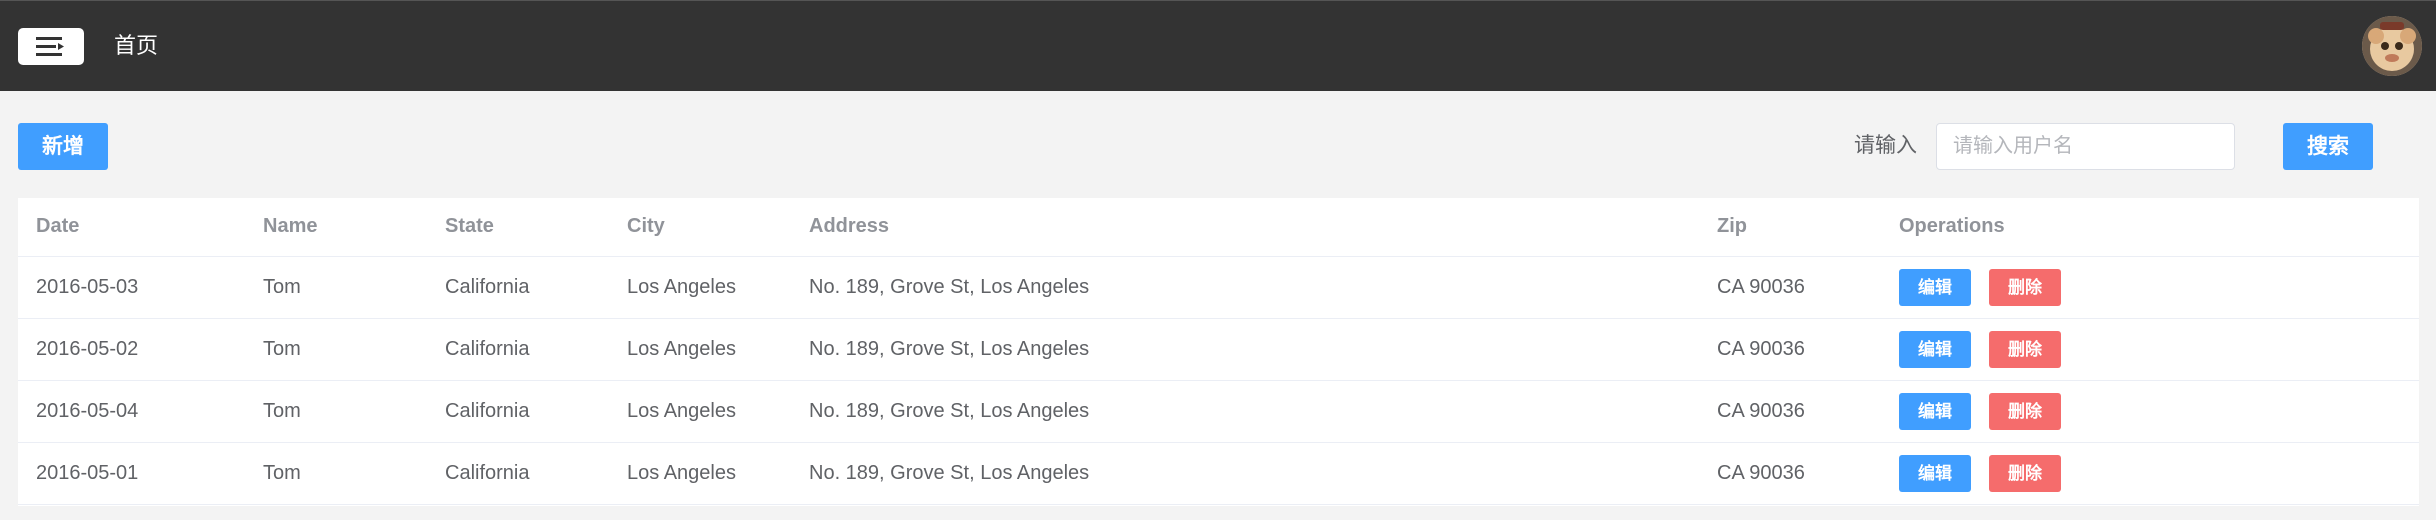 The height and width of the screenshot is (520, 2436). I want to click on menu-toggle-button, so click(51, 46).